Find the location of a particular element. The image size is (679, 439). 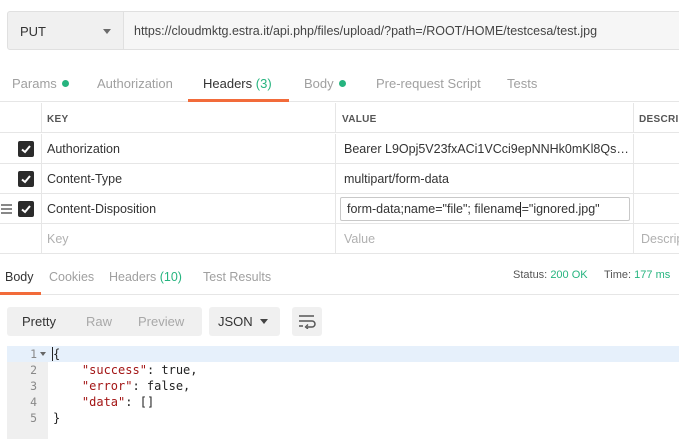

tab-response-body: Body is located at coordinates (19, 277).